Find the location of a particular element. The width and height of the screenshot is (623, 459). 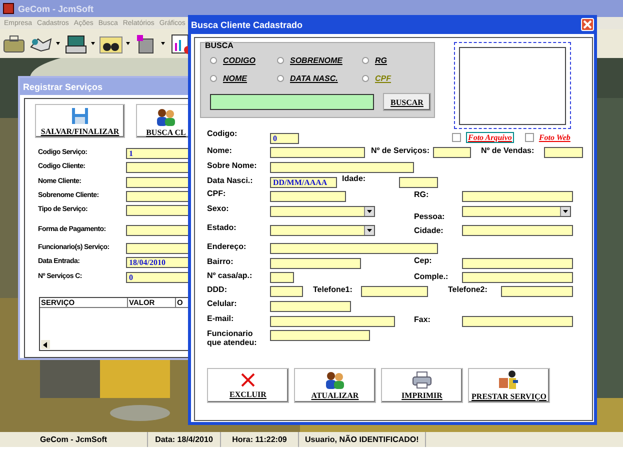

radio-label: NOME is located at coordinates (235, 78).